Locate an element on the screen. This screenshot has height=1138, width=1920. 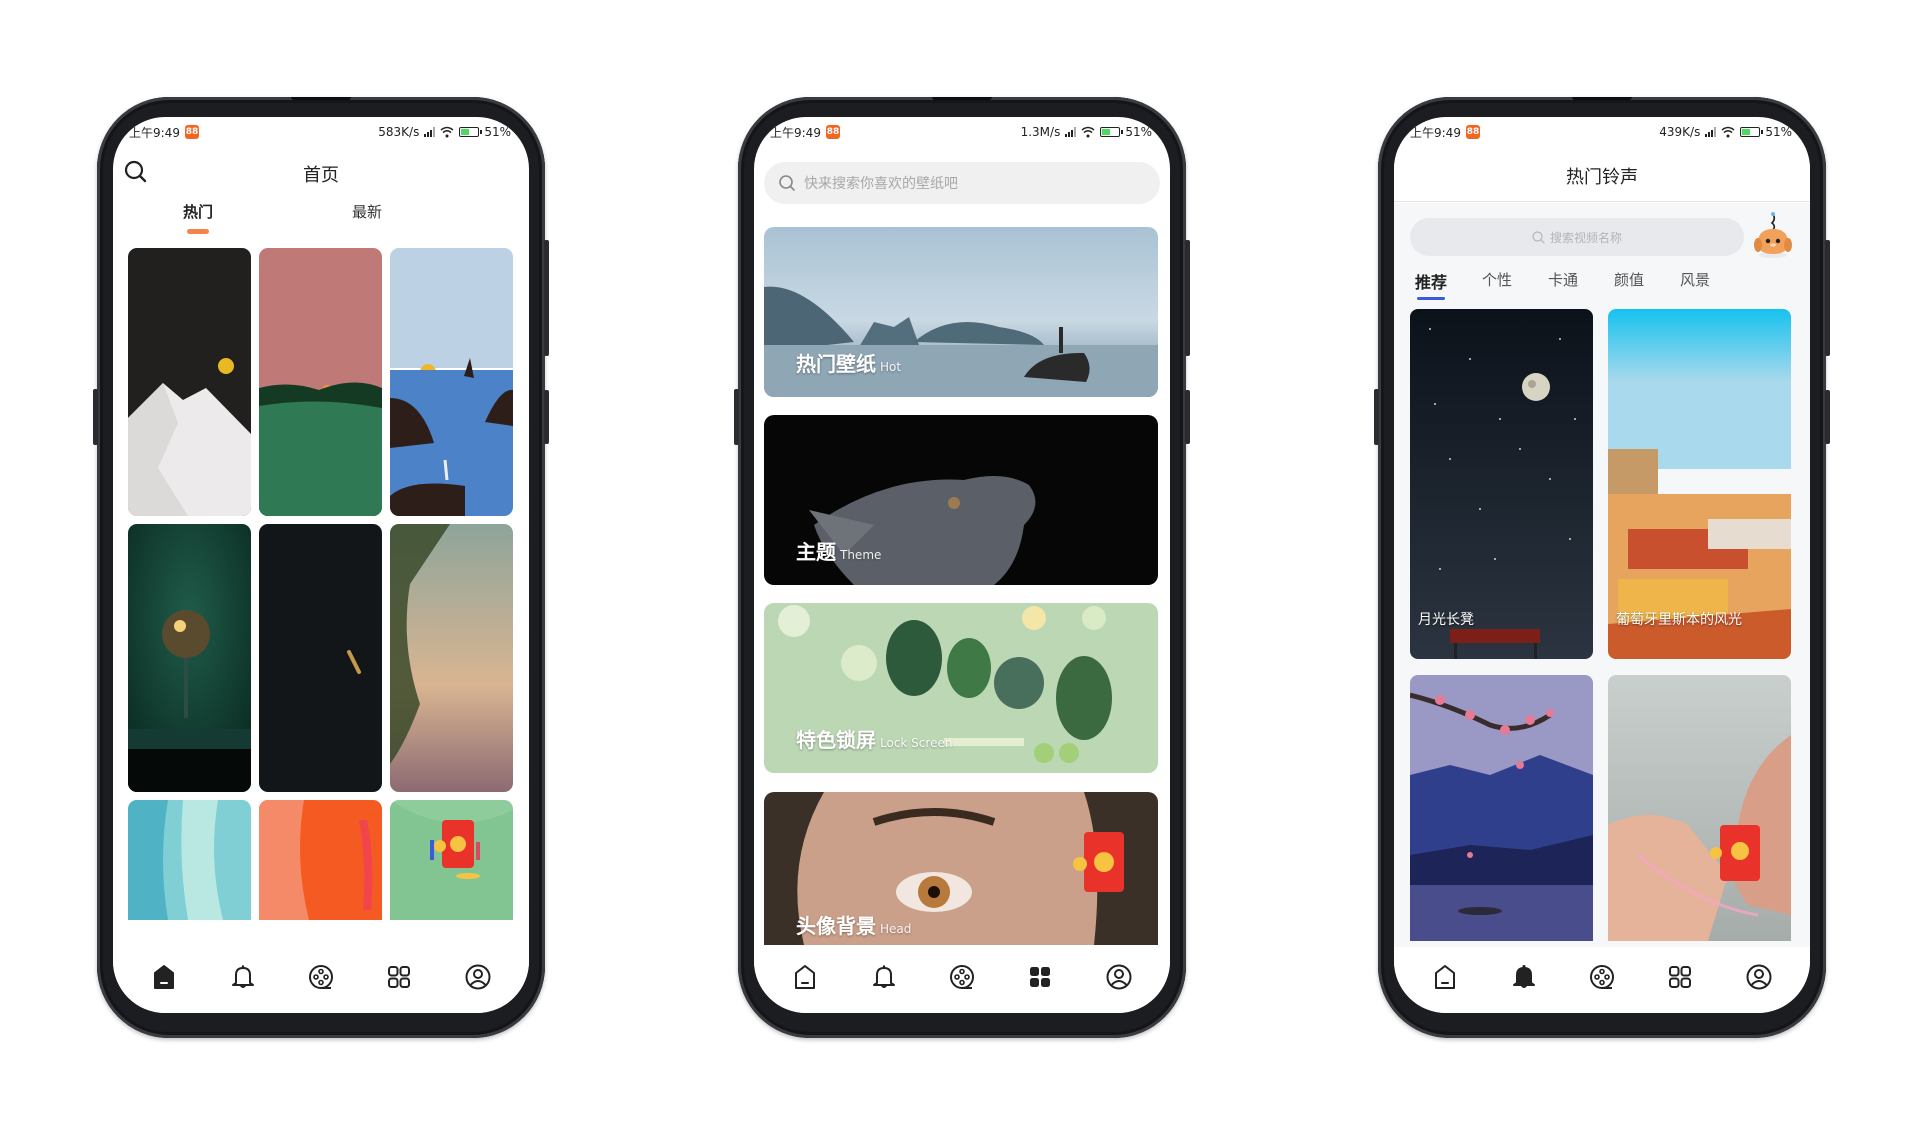
banner-title: 主题 is located at coordinates (816, 552).